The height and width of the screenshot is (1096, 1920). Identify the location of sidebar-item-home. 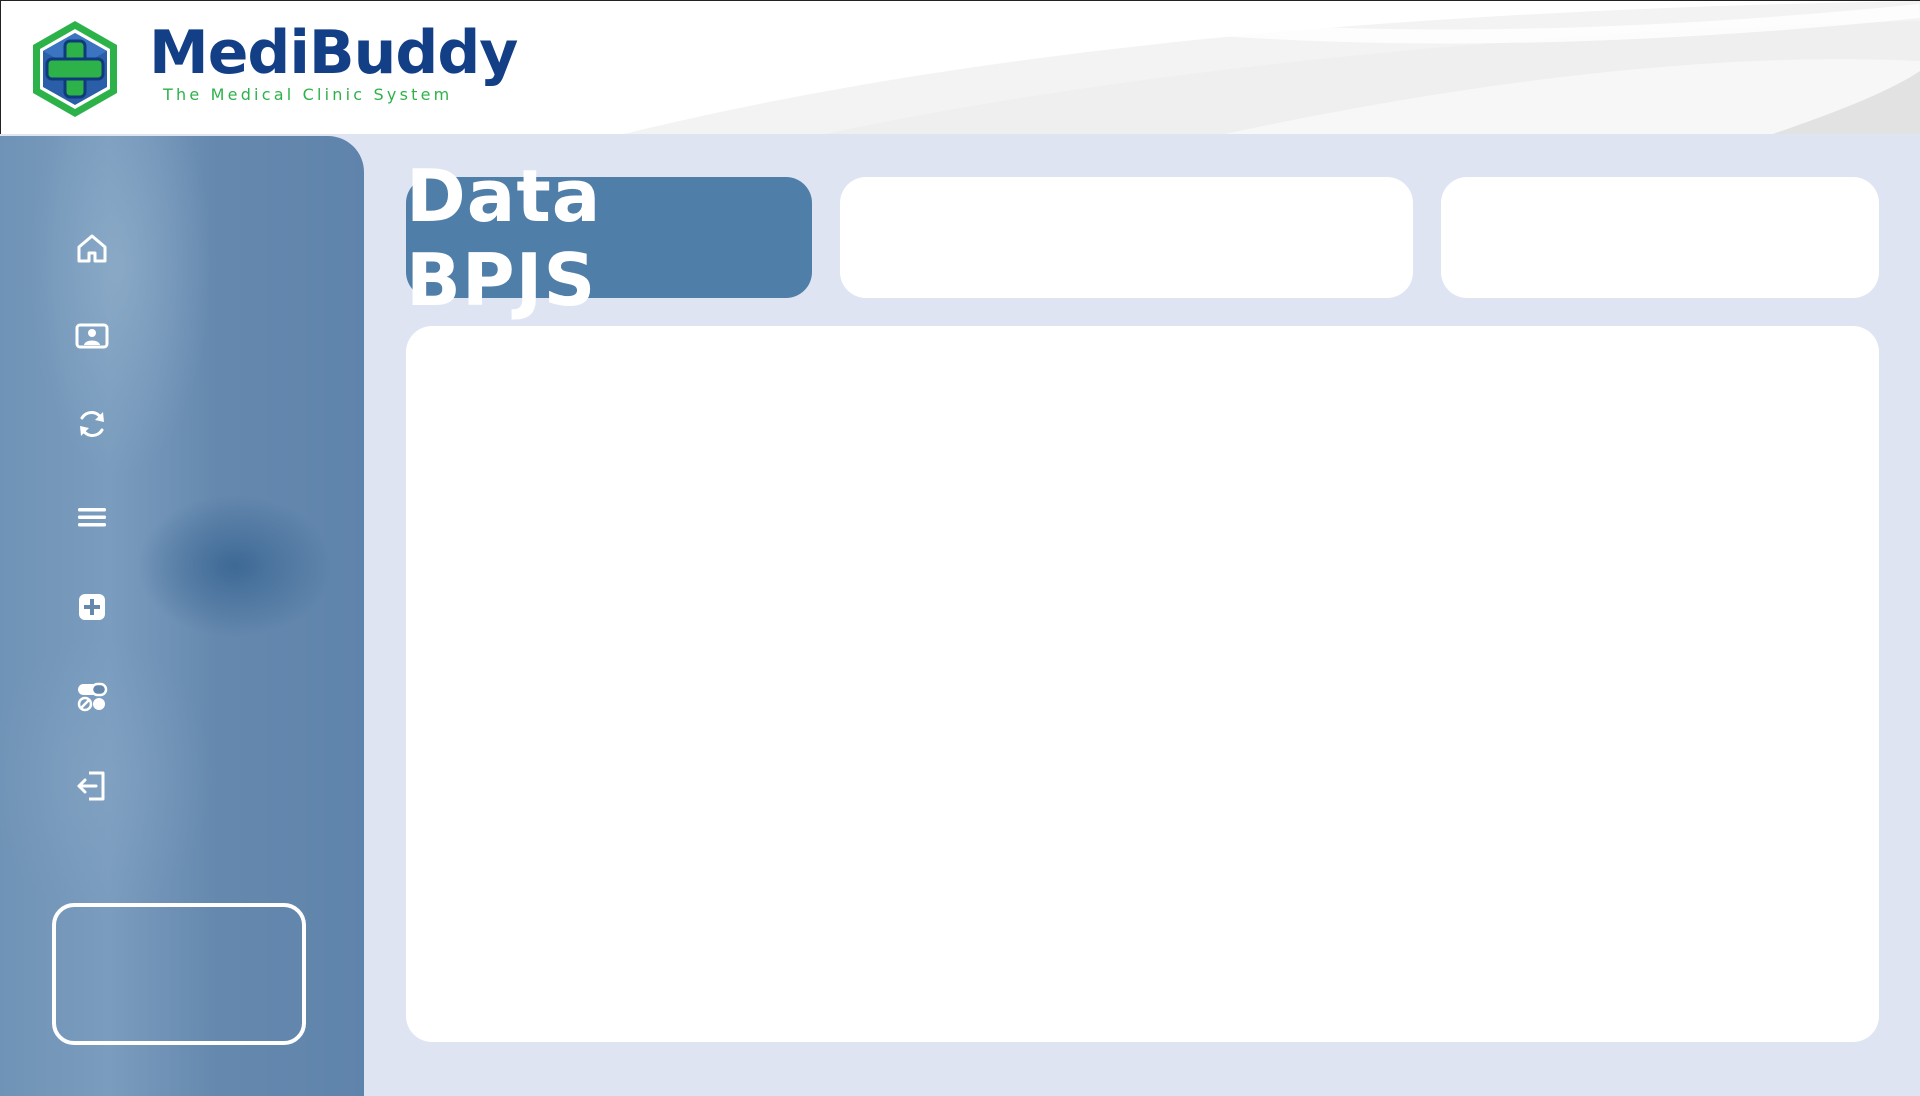
(92, 248).